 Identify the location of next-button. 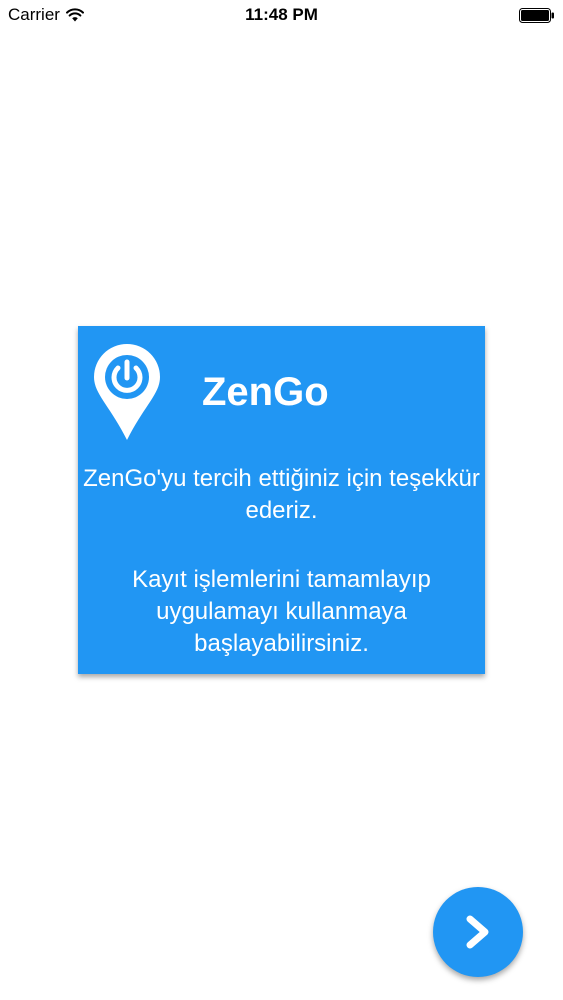
(478, 932).